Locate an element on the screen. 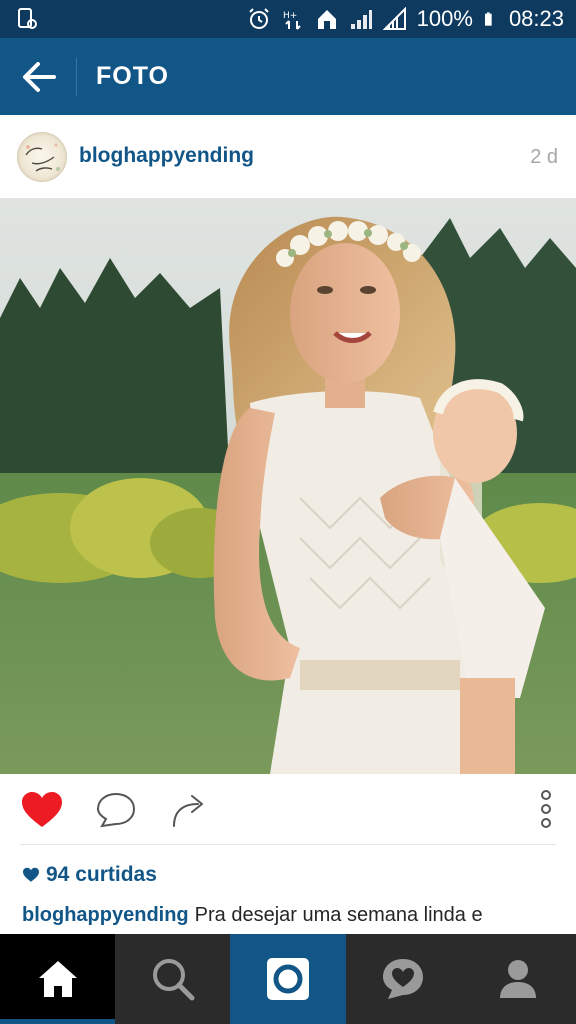 This screenshot has width=576, height=1024. small-heart-icon is located at coordinates (31, 874).